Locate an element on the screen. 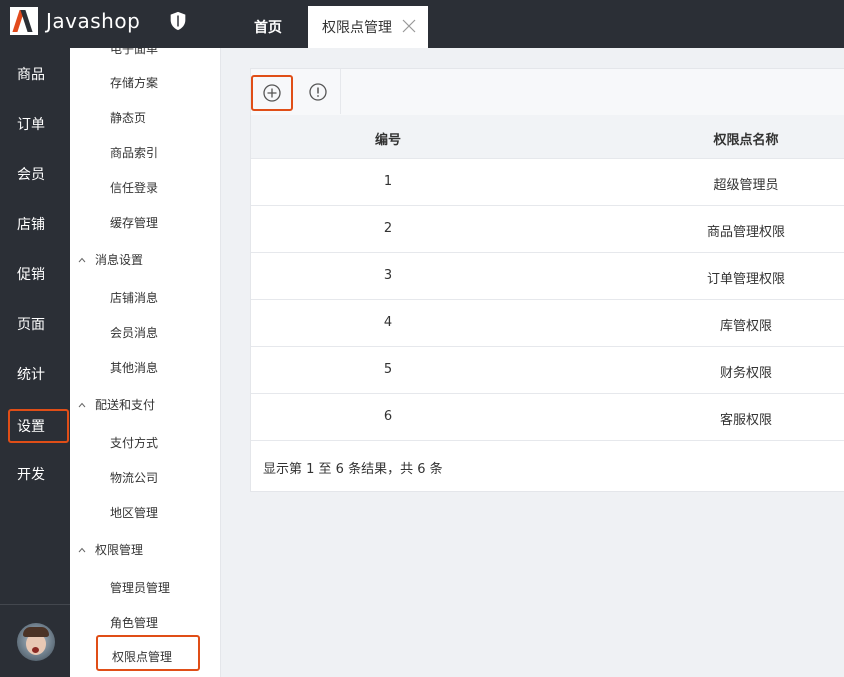 The image size is (844, 677). table-row: 5 财务权限 is located at coordinates (547, 370).